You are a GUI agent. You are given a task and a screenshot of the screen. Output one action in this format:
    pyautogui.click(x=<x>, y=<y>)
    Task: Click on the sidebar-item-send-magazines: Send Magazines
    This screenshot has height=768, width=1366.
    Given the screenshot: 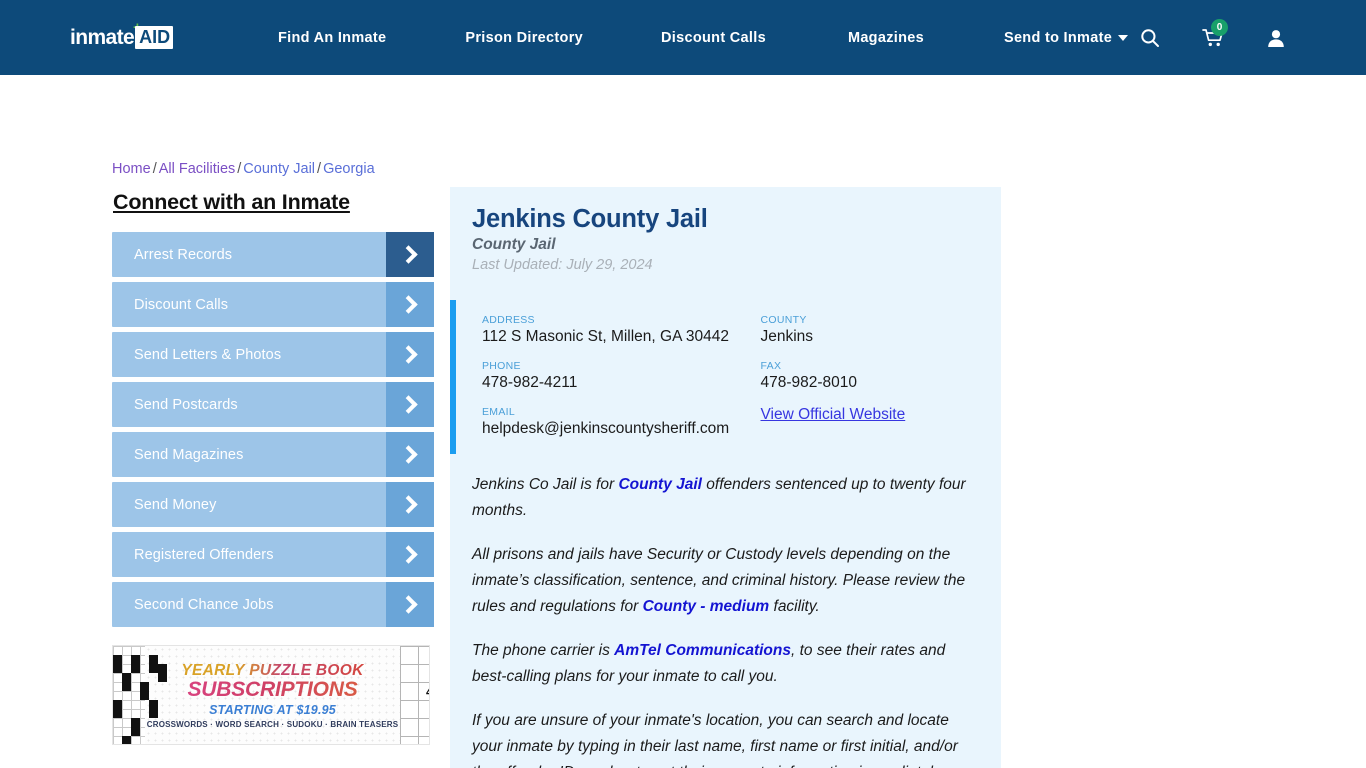 What is the action you would take?
    pyautogui.click(x=273, y=454)
    